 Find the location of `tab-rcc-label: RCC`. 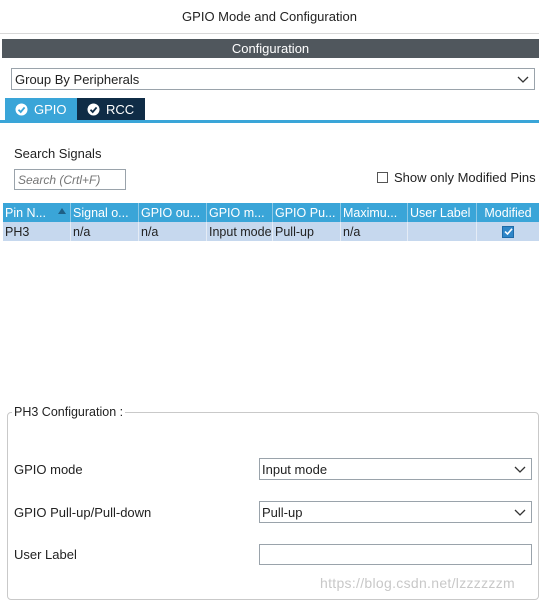

tab-rcc-label: RCC is located at coordinates (120, 109).